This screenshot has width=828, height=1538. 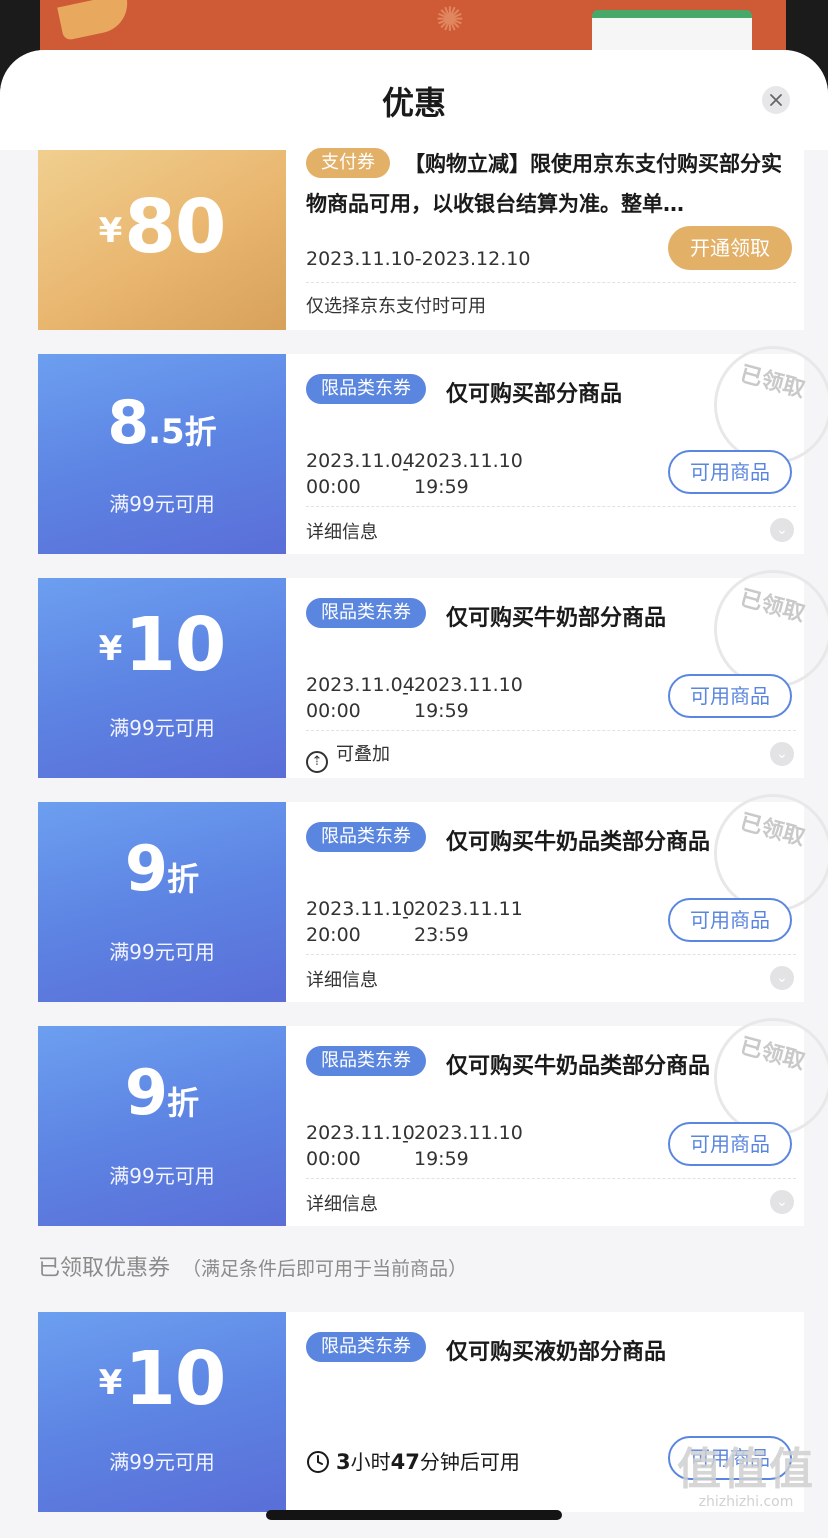 What do you see at coordinates (175, 227) in the screenshot?
I see `amount-number: 80` at bounding box center [175, 227].